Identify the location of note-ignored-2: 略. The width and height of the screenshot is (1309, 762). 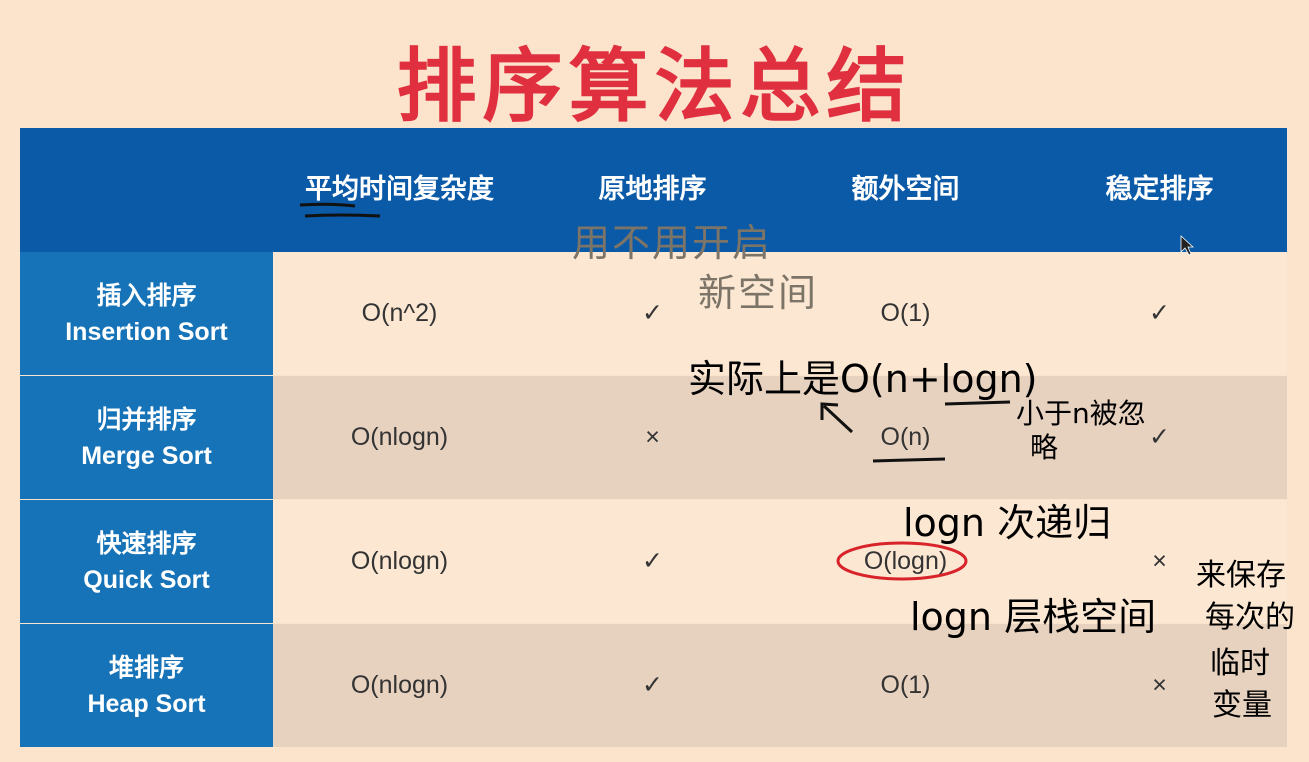
(1044, 447).